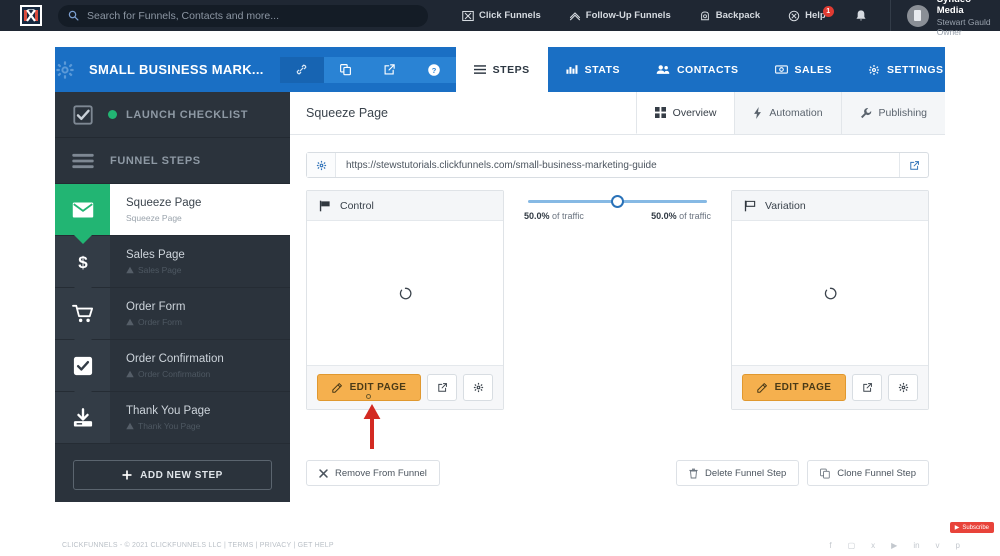 The image size is (1000, 556). What do you see at coordinates (830, 206) in the screenshot?
I see `pane-variation-header: Variation` at bounding box center [830, 206].